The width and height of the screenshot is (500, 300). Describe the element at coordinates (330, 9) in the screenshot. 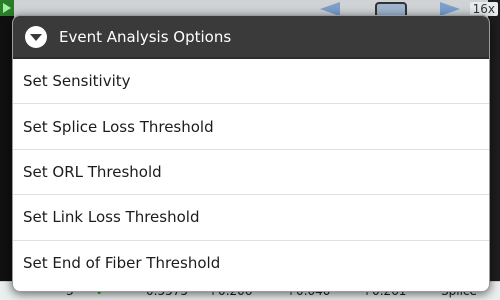

I see `arrow-left-icon` at that location.